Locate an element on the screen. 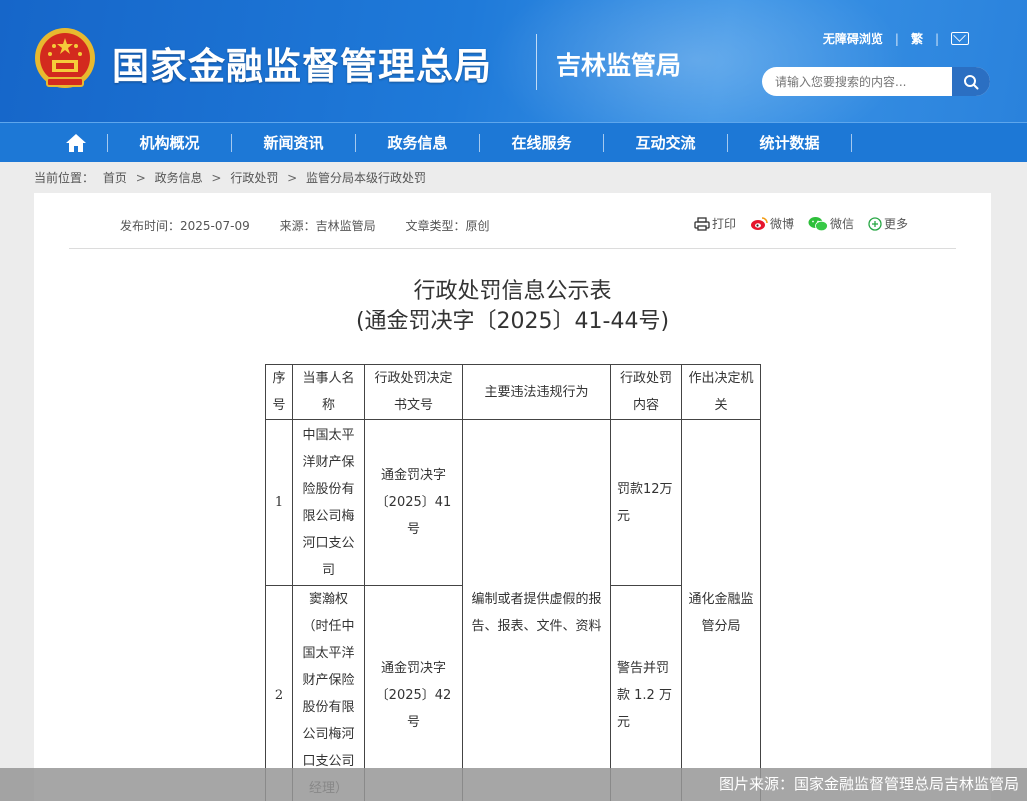 The height and width of the screenshot is (801, 1027). decision-authority: 通化金融监管分局 is located at coordinates (721, 610).